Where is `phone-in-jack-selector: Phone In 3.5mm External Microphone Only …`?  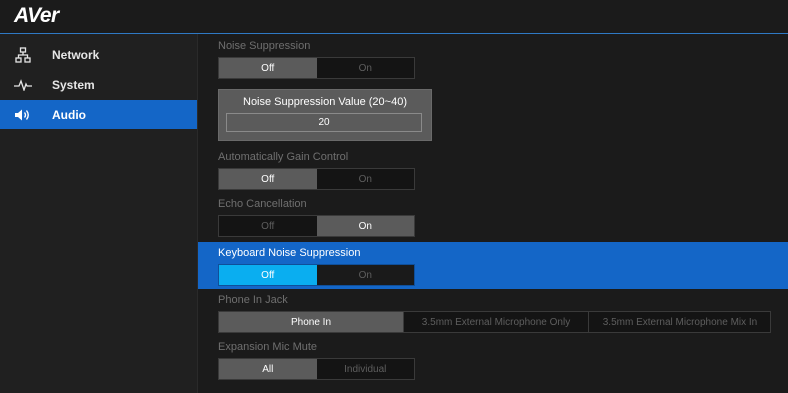
phone-in-jack-selector: Phone In 3.5mm External Microphone Only … is located at coordinates (494, 322).